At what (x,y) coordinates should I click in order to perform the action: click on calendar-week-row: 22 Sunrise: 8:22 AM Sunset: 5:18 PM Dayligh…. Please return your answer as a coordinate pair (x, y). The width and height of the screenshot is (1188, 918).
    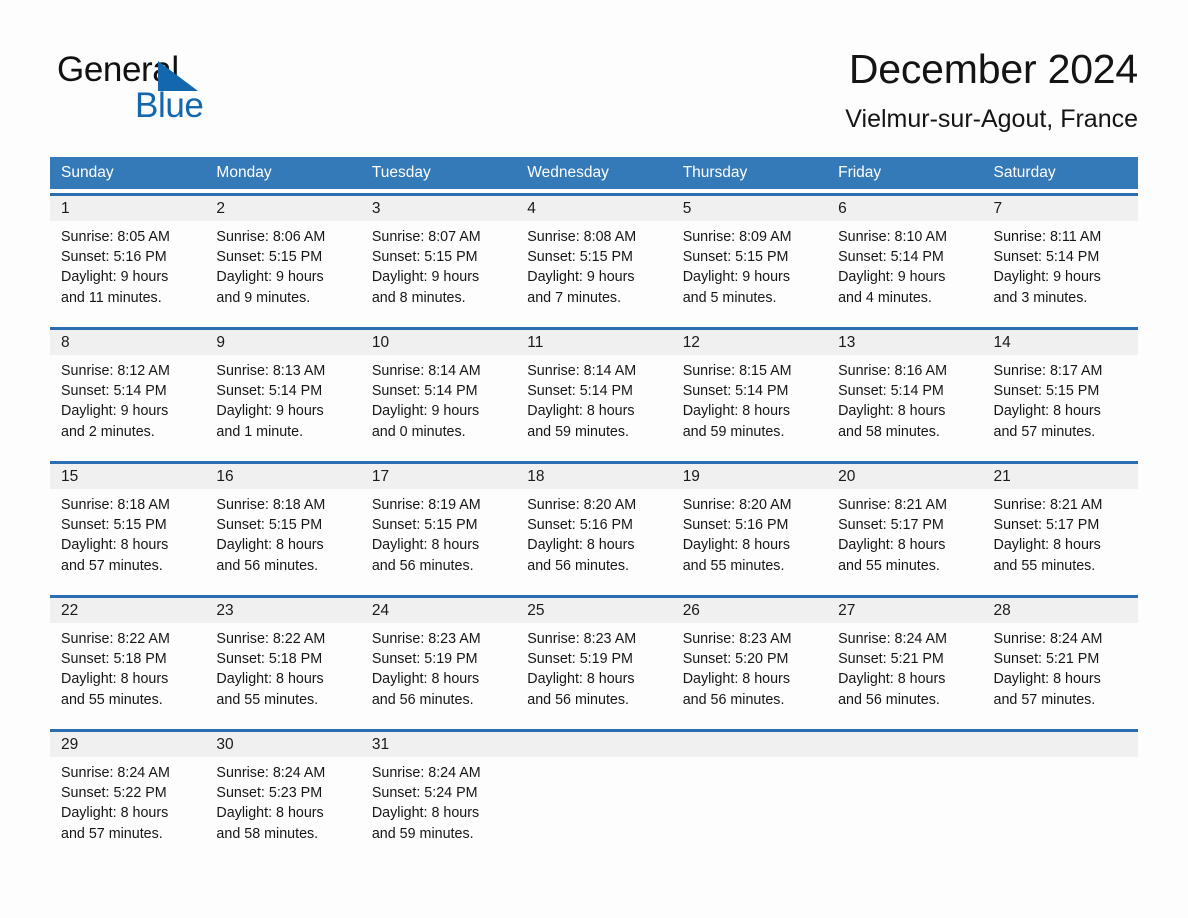
    Looking at the image, I should click on (594, 657).